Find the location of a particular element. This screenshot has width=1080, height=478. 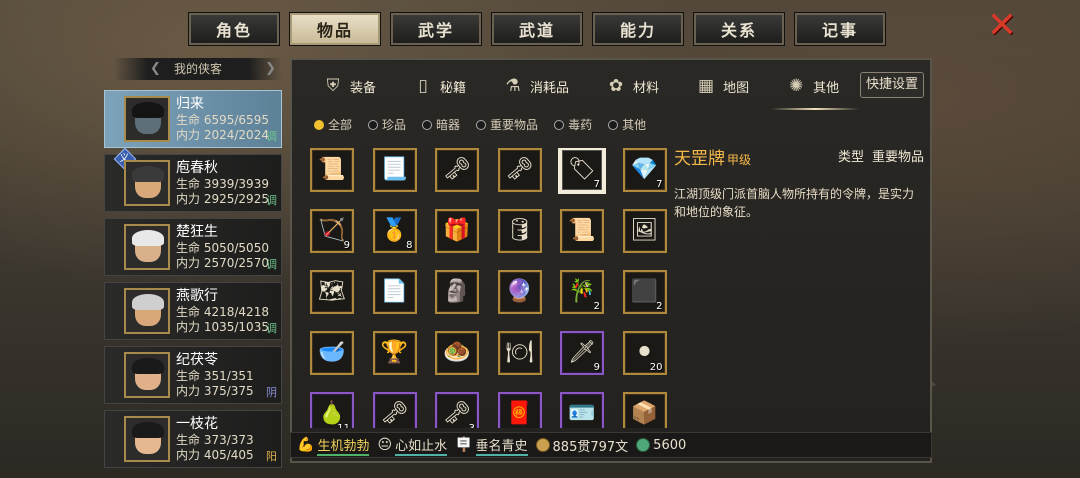

item-slot: 🏆 is located at coordinates (394, 353).